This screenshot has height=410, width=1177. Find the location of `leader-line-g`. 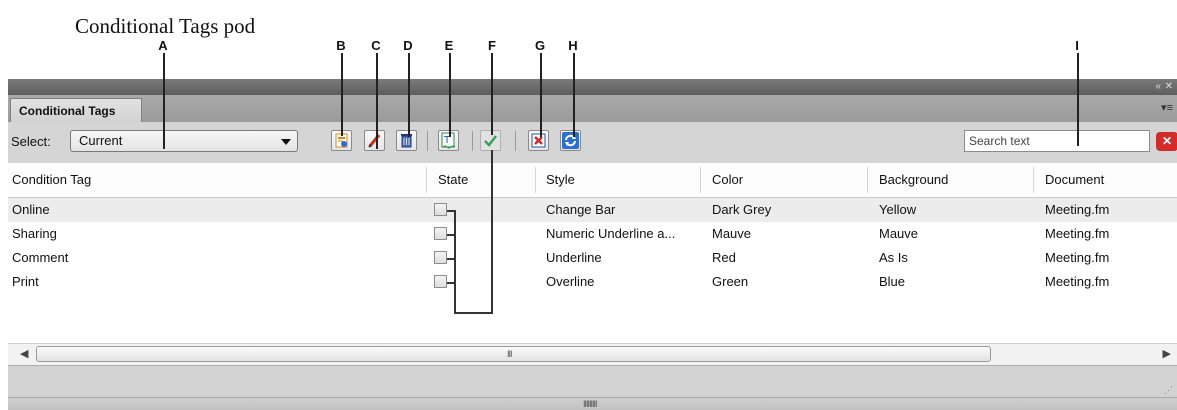

leader-line-g is located at coordinates (541, 95).